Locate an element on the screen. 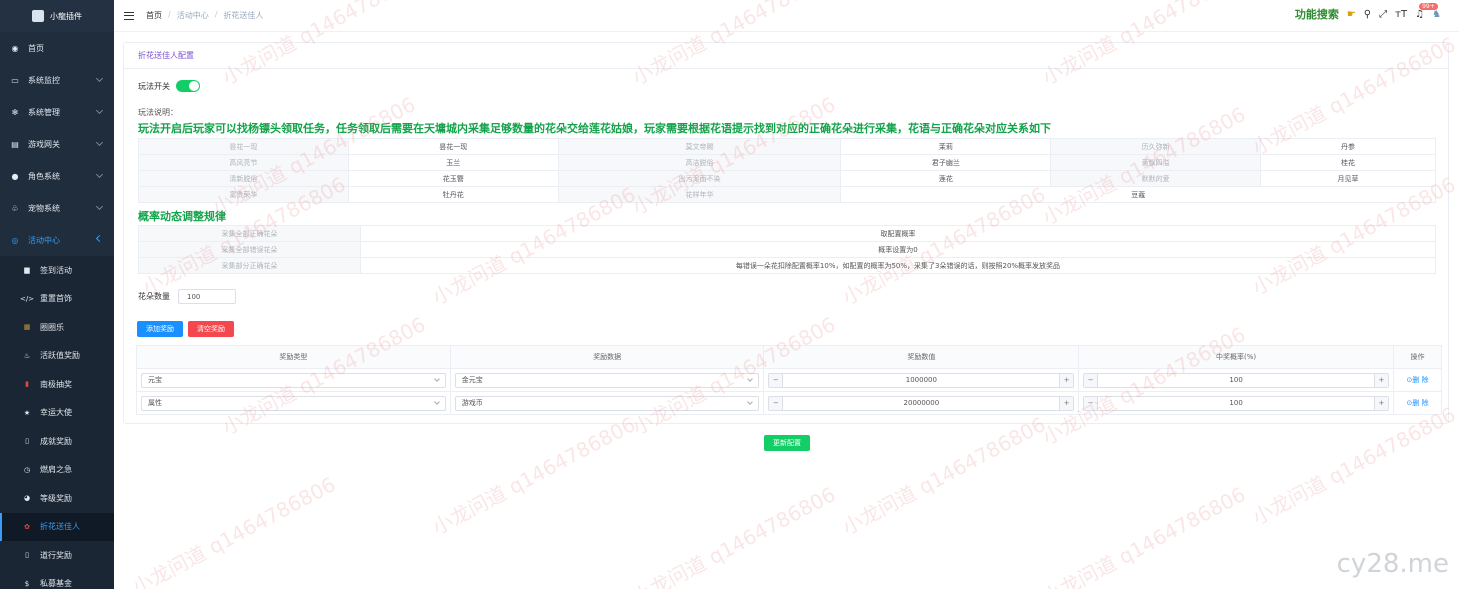 This screenshot has width=1459, height=589. pet-icon: ♧ is located at coordinates (15, 208).